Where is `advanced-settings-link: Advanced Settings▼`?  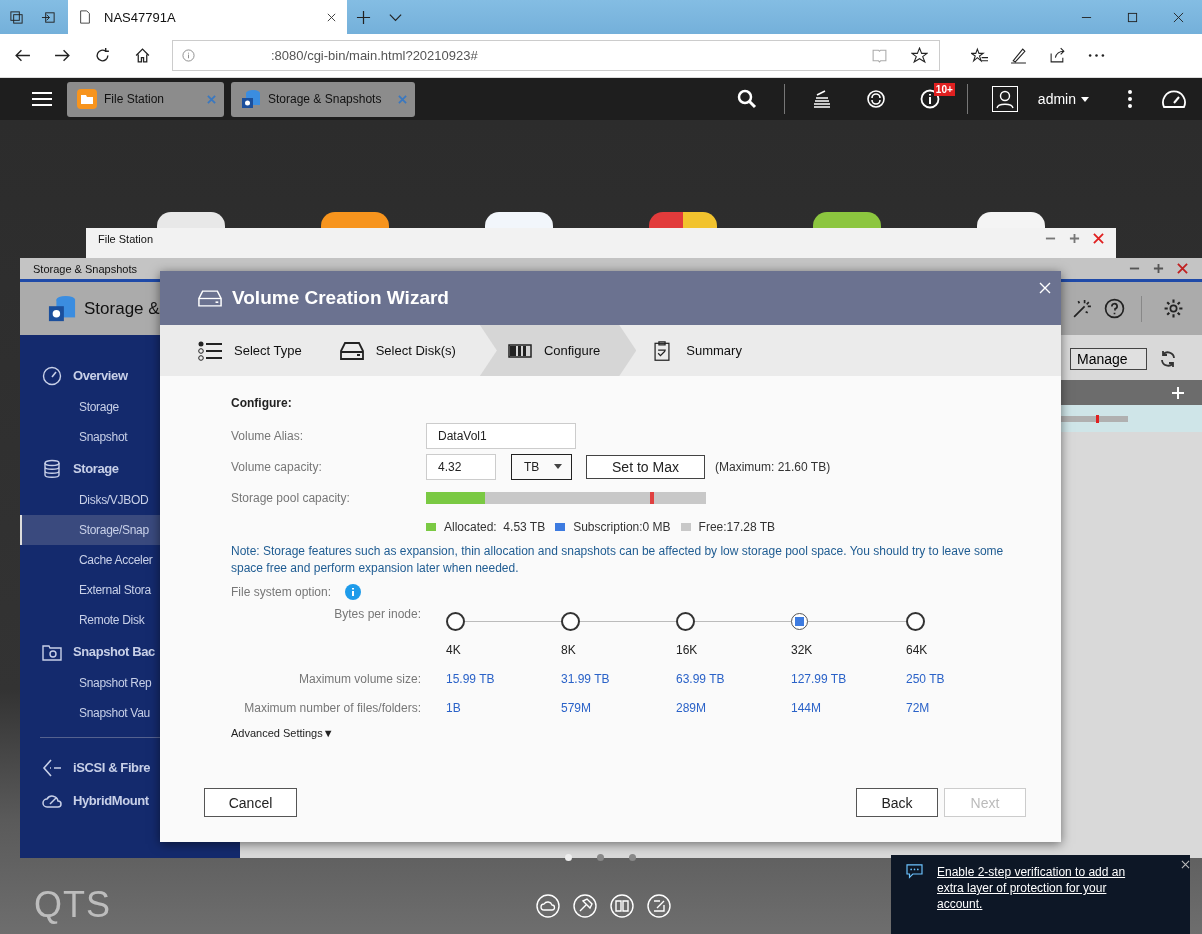
advanced-settings-link: Advanced Settings▼ is located at coordinates (282, 733).